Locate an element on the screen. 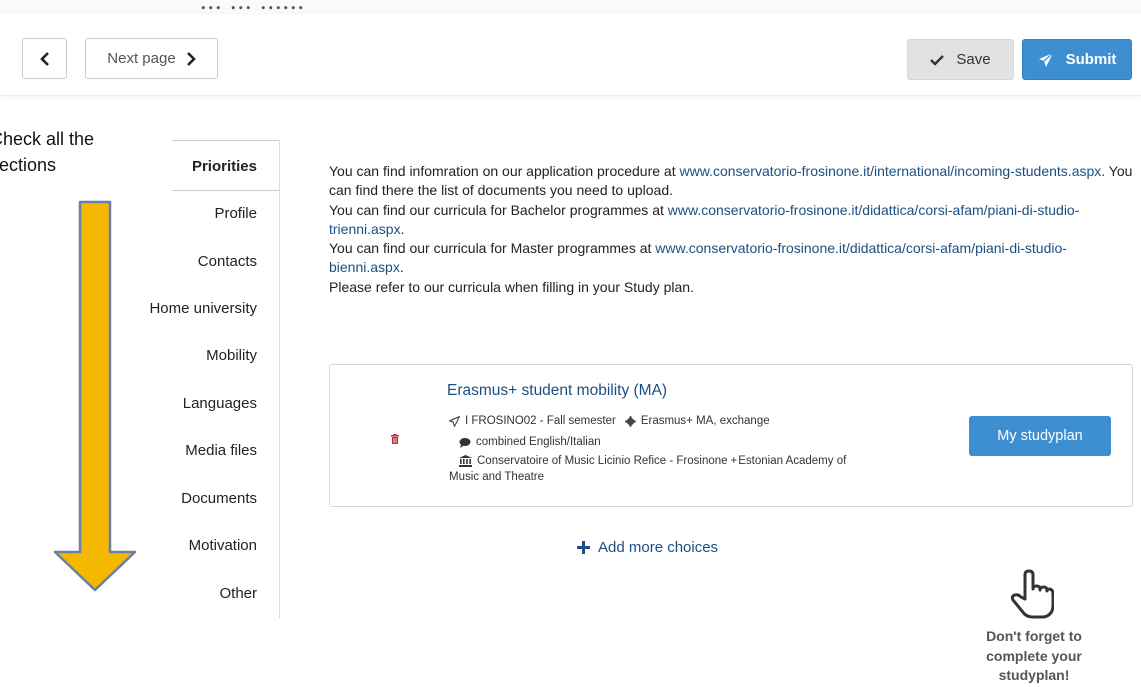 Image resolution: width=1141 pixels, height=687 pixels. choice-language: combined English/Italian is located at coordinates (538, 442).